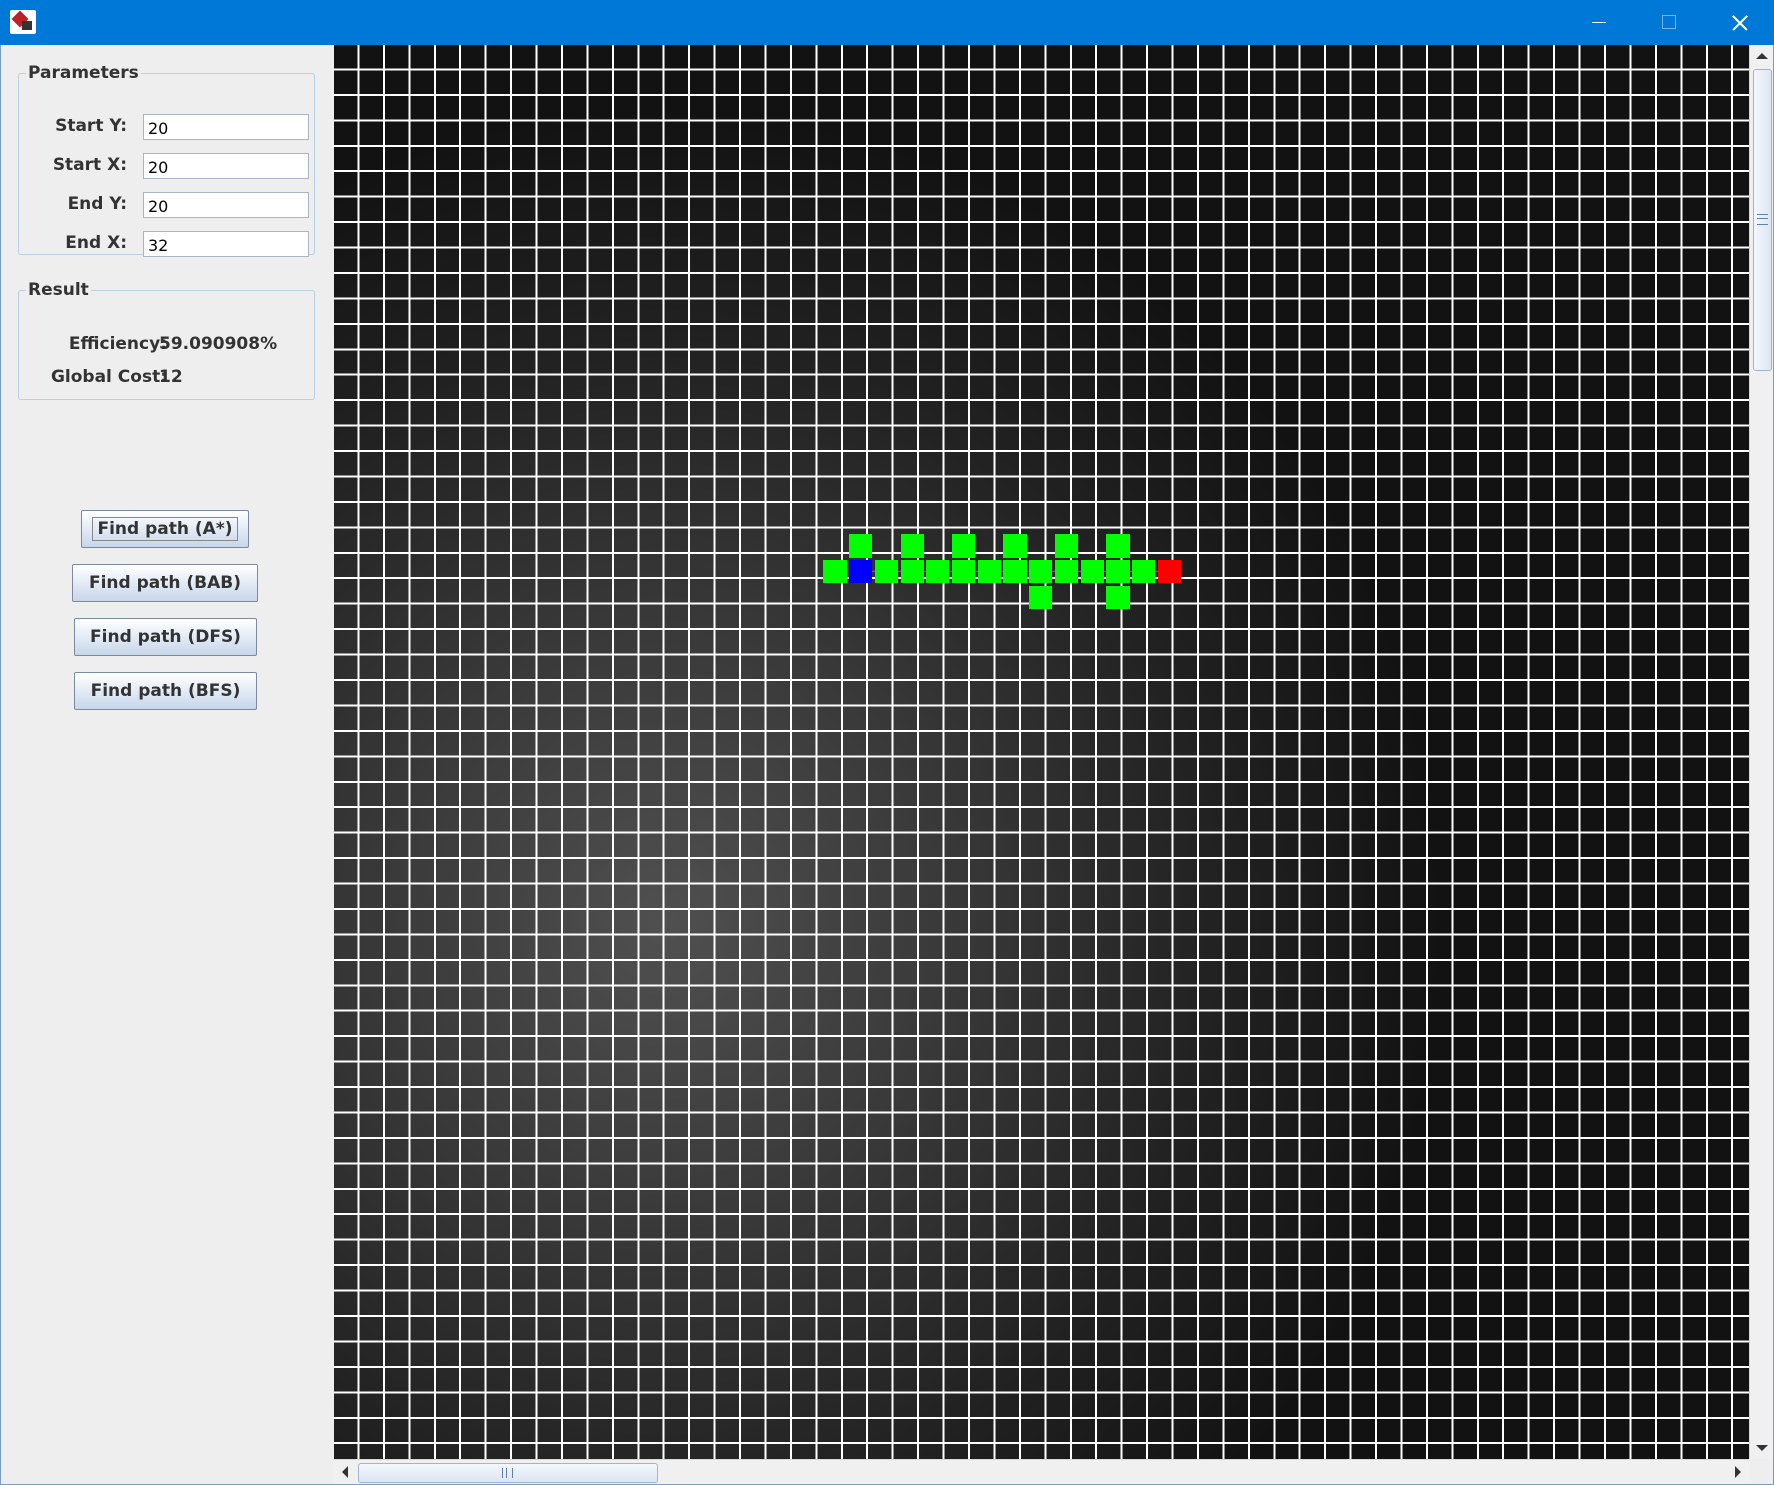  Describe the element at coordinates (97, 204) in the screenshot. I see `end-y-label: End Y:` at that location.